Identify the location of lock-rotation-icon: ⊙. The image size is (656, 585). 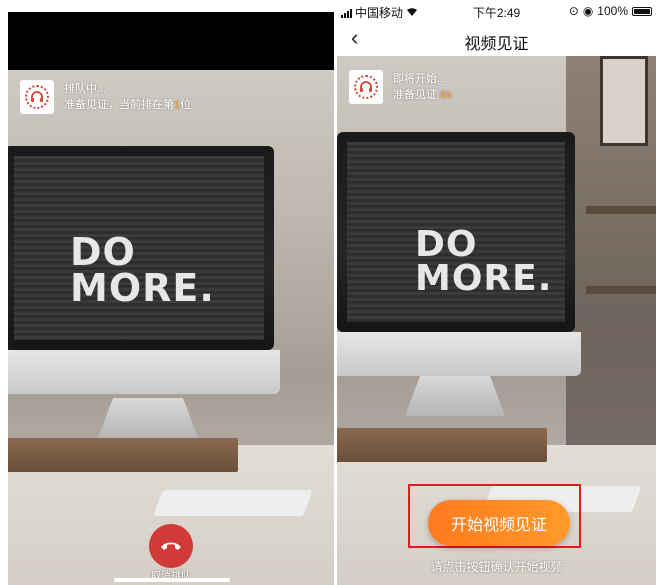
(573, 11).